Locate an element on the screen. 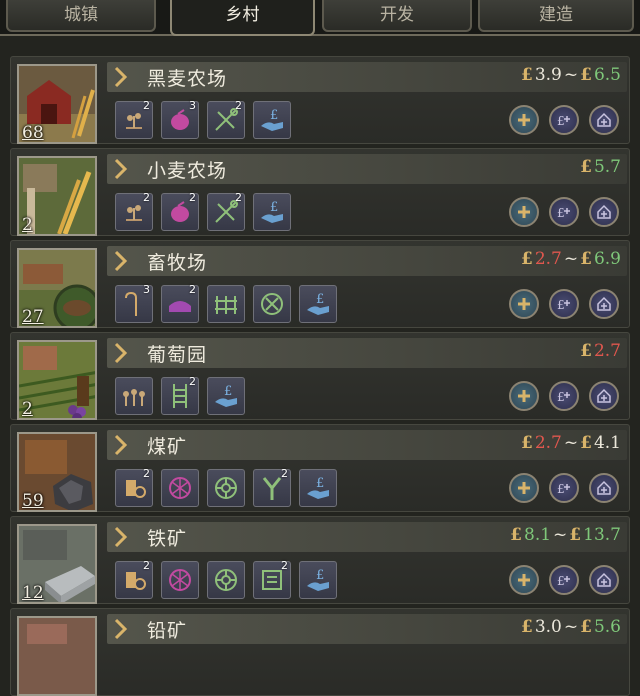 The width and height of the screenshot is (640, 696). vaccine-icon is located at coordinates (272, 304).